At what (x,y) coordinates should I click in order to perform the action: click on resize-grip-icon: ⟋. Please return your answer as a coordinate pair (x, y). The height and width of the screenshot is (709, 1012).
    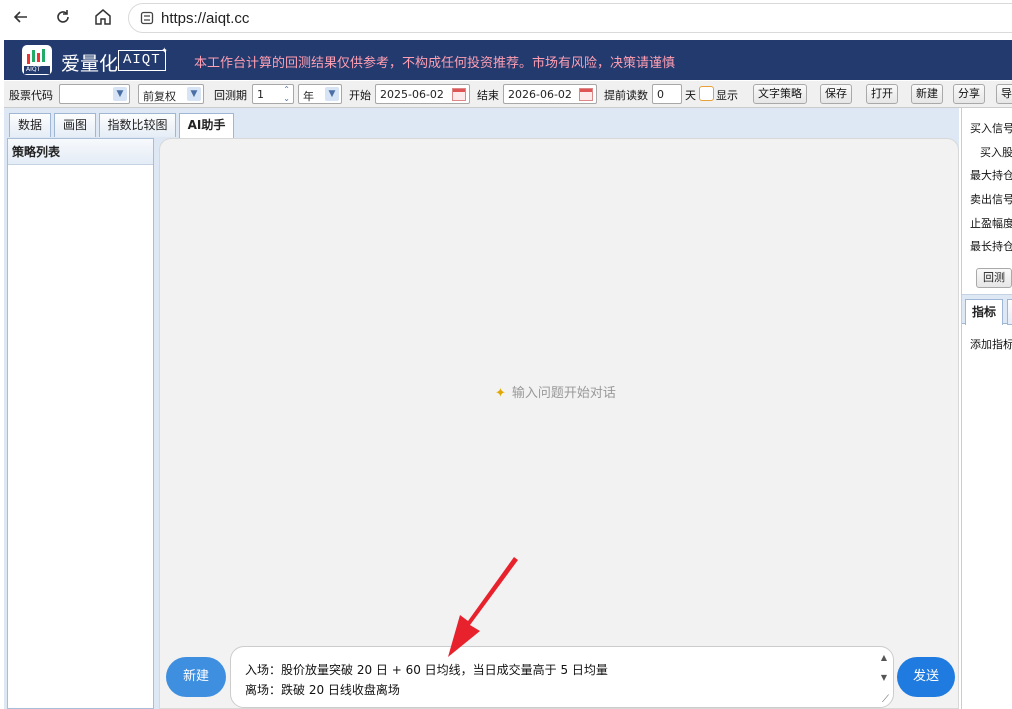
    Looking at the image, I should click on (885, 699).